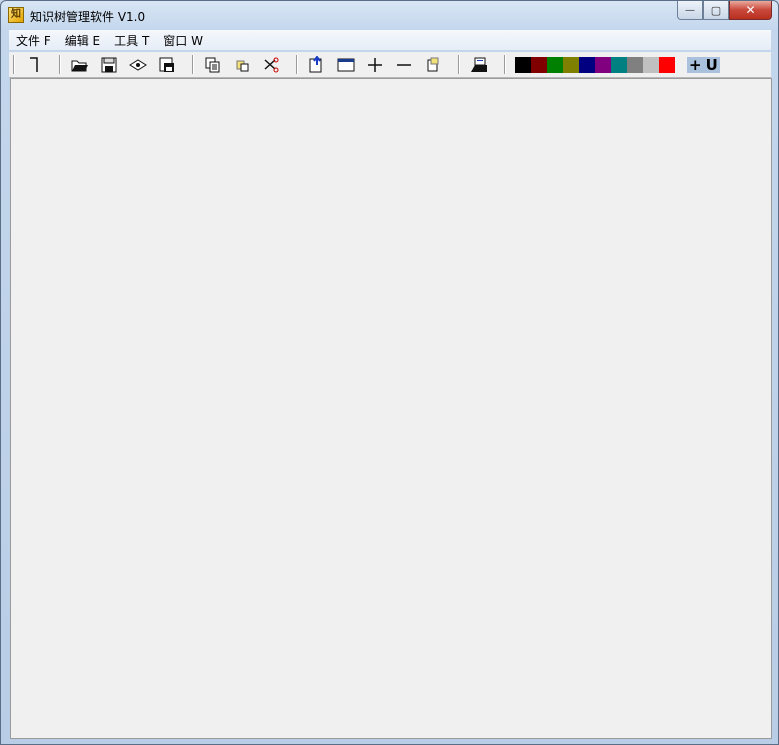 Image resolution: width=779 pixels, height=745 pixels. I want to click on save-icon, so click(109, 64).